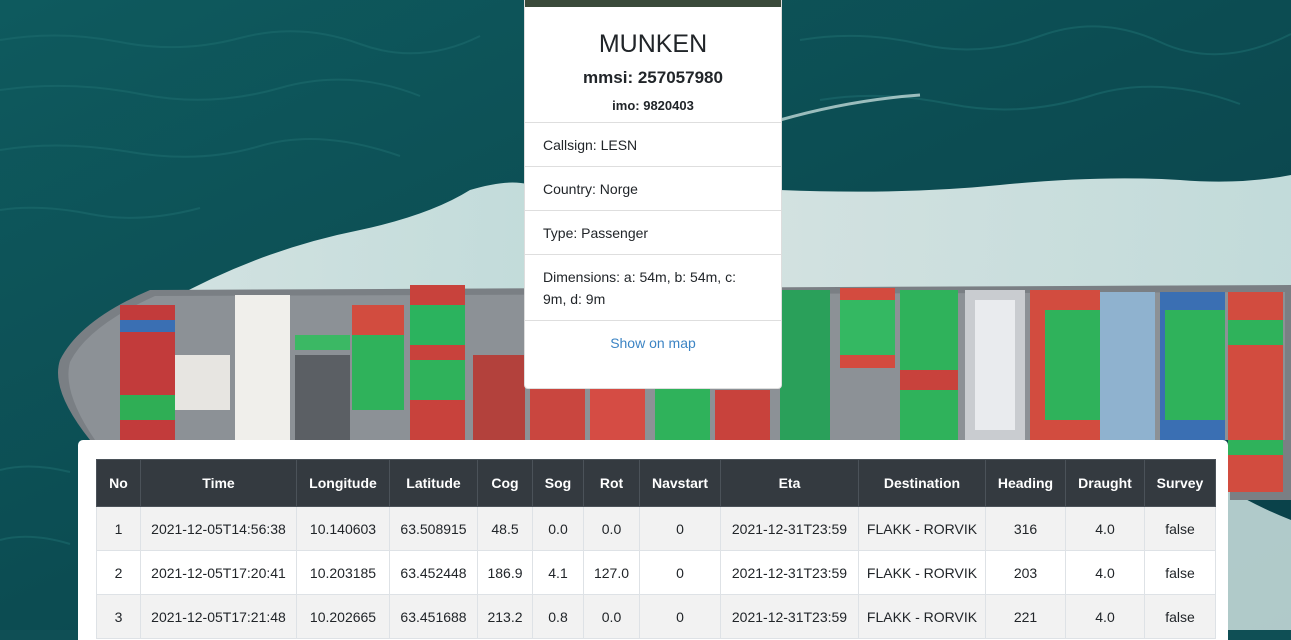 This screenshot has width=1291, height=640. Describe the element at coordinates (505, 483) in the screenshot. I see `column-header-cog: Cog` at that location.